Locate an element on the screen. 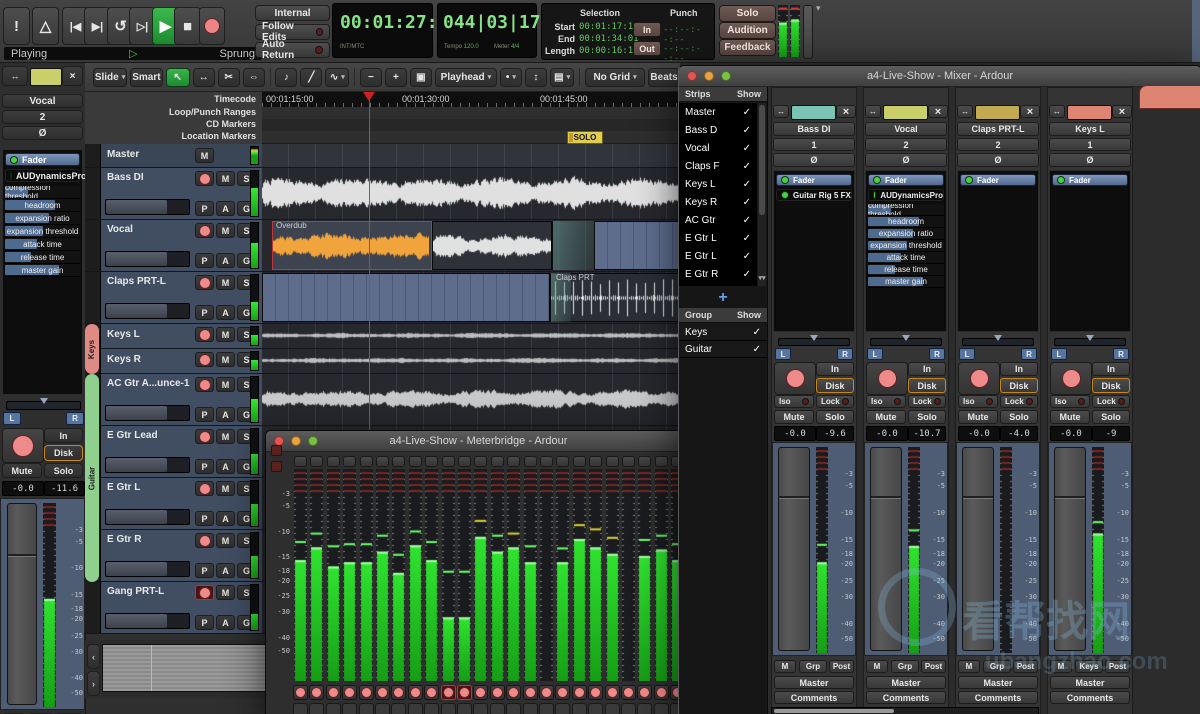  post-button: Post is located at coordinates (841, 666).